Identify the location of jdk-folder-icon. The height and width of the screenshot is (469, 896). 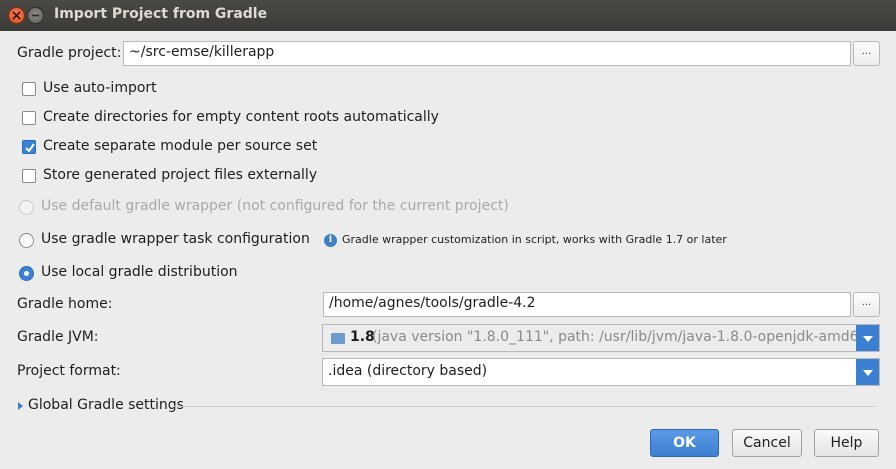
(338, 338).